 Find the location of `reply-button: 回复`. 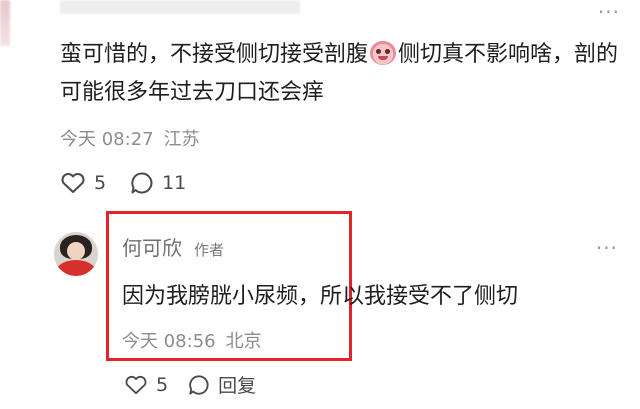

reply-button: 回复 is located at coordinates (222, 384).